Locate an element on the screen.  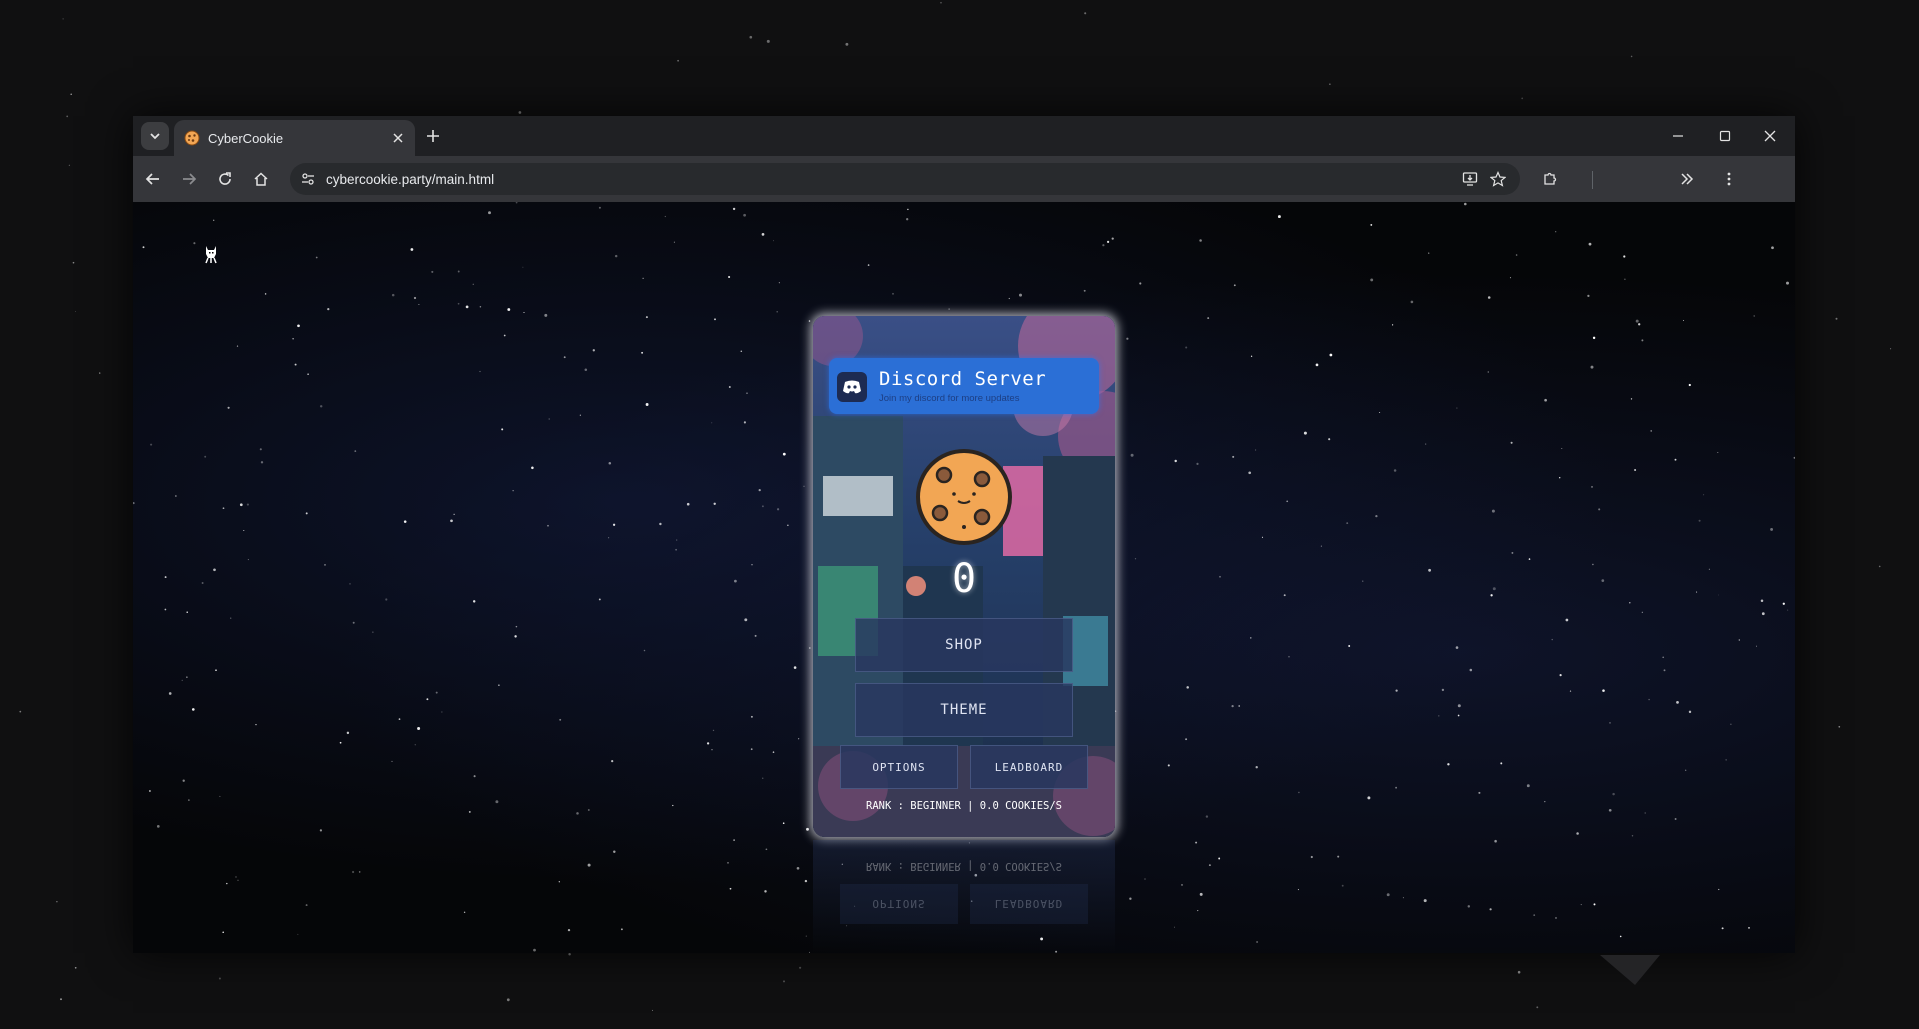
address-bar: cybercookie.party/main.html is located at coordinates (905, 179).